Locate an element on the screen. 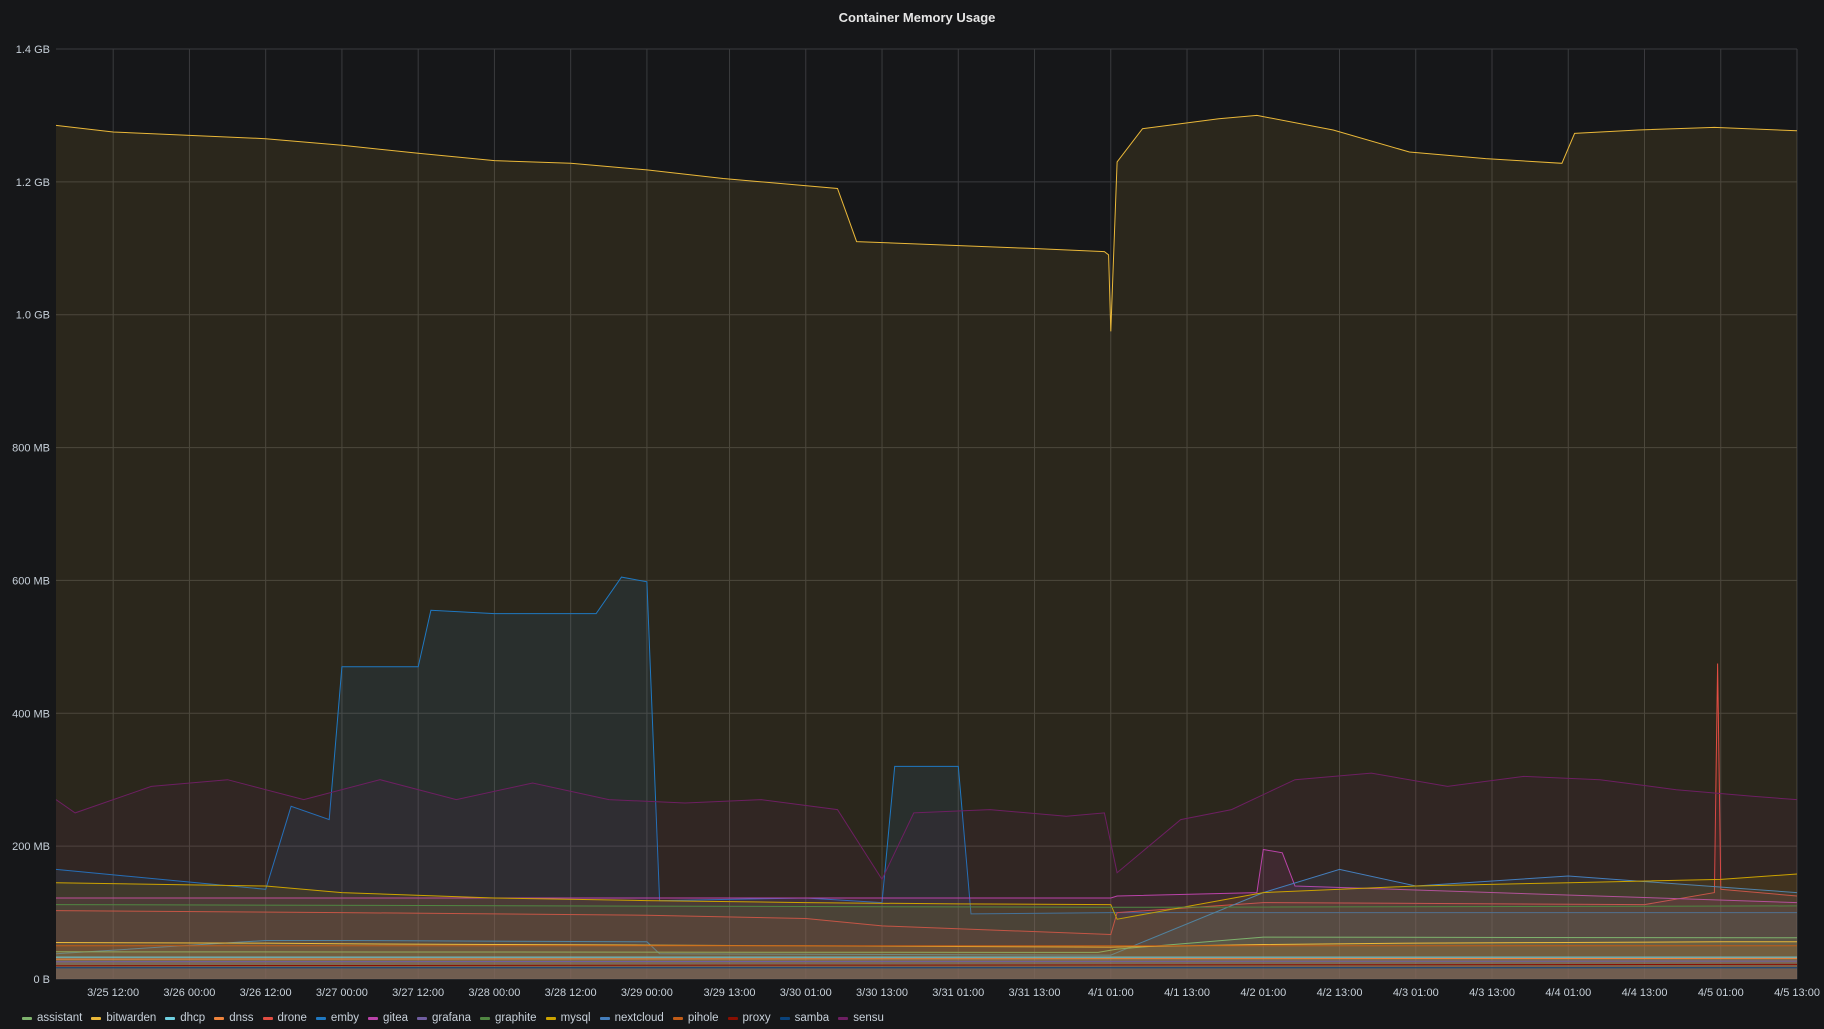 This screenshot has height=1029, width=1824. legend-item-nextcloud: nextcloud is located at coordinates (631, 1018).